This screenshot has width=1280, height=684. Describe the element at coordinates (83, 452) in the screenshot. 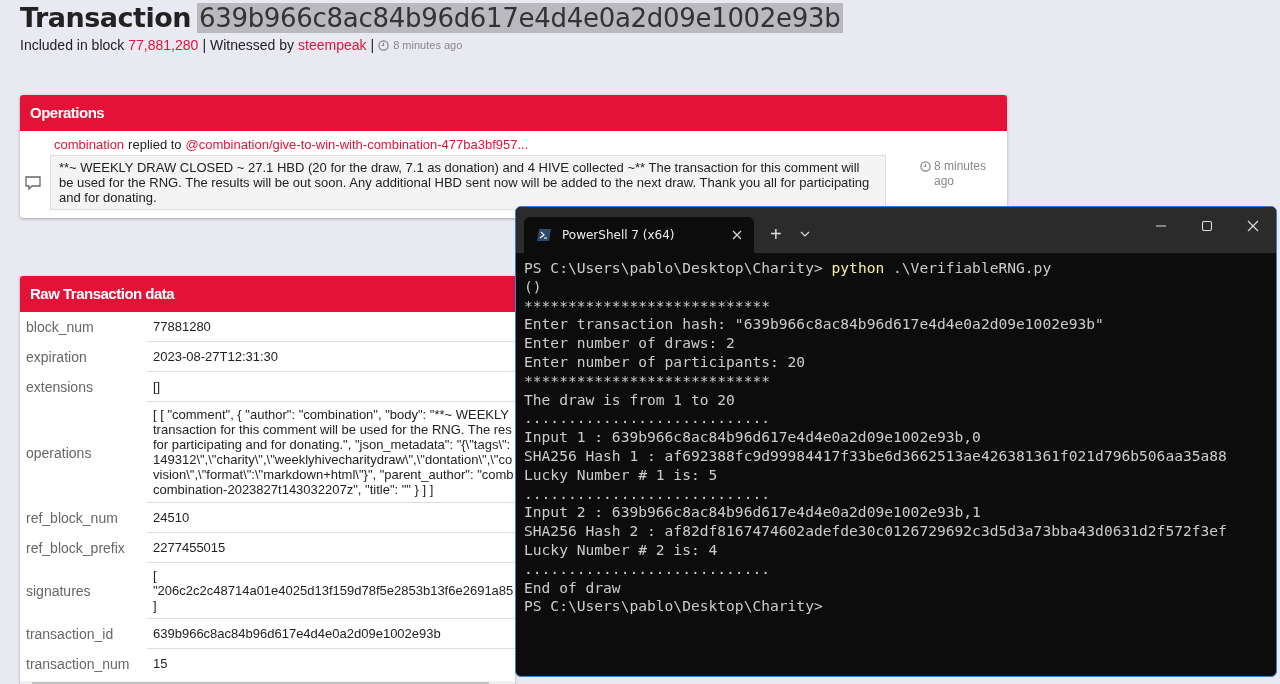

I see `field-key: operations` at that location.